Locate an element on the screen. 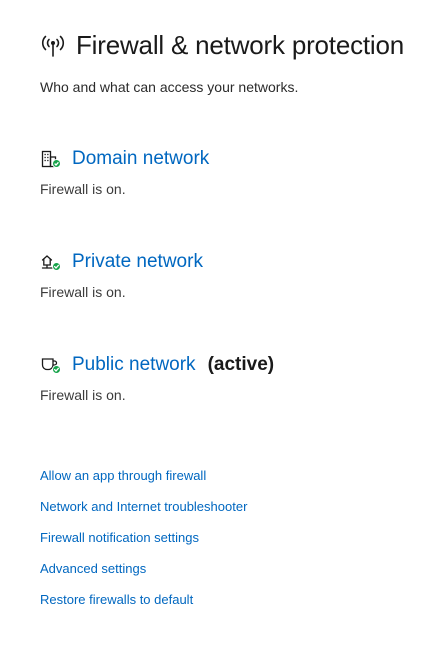 This screenshot has height=665, width=444. page-subtitle: Who and what can access your networks. is located at coordinates (169, 87).